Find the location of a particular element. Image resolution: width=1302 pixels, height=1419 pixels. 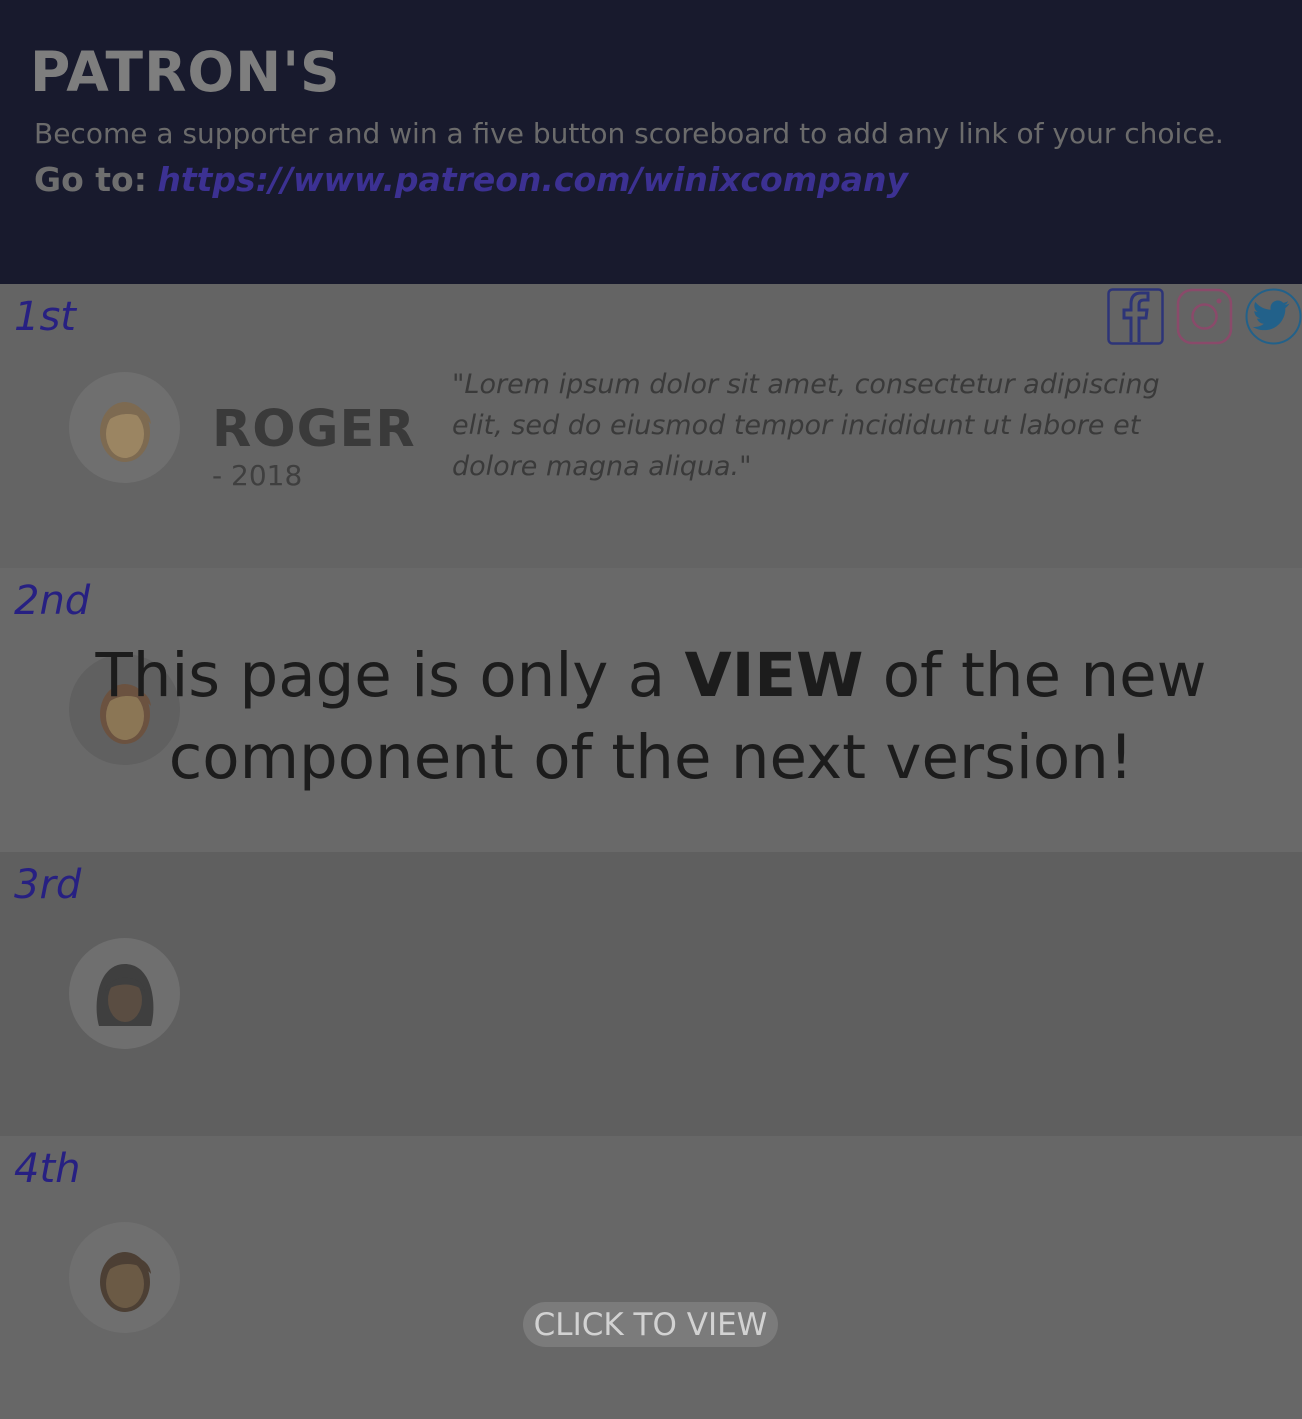

instagram-icon is located at coordinates (1204, 316).